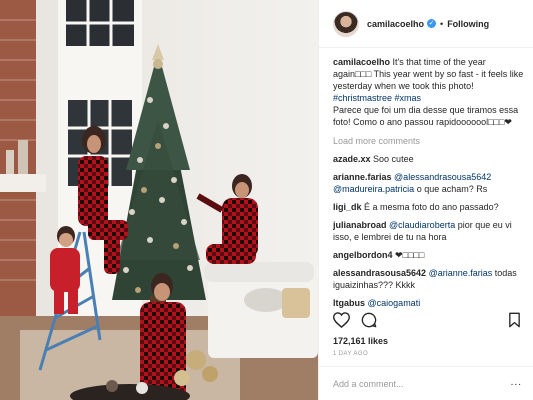  I want to click on add-comment-input, so click(418, 384).